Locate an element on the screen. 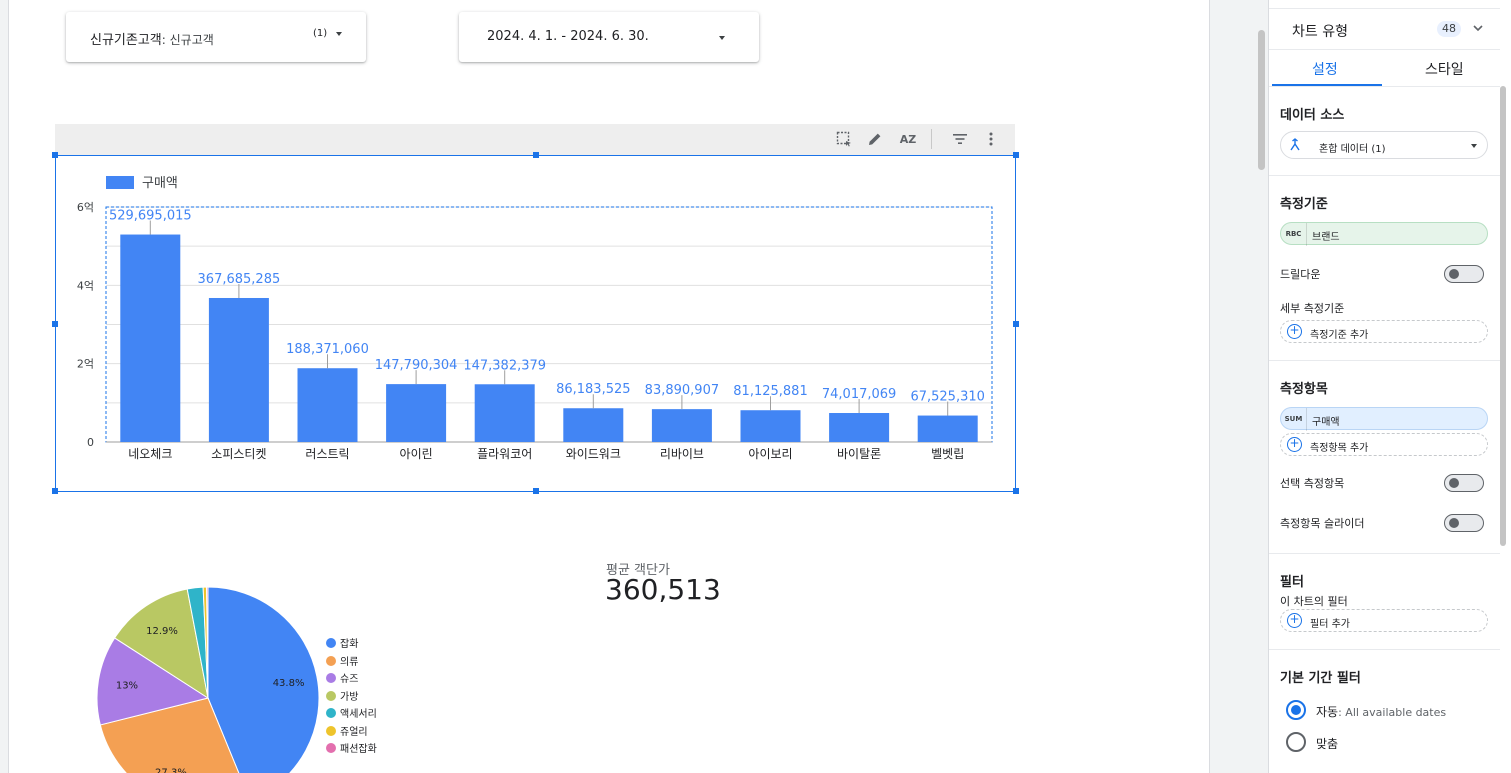 This screenshot has width=1511, height=773. add-metric-button: + 측정항목 추가 is located at coordinates (1384, 444).